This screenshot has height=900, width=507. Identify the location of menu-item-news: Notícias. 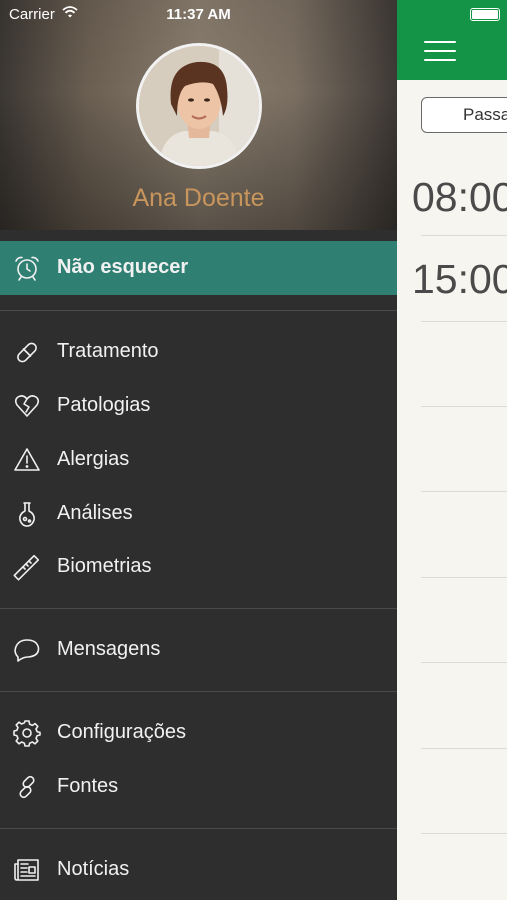
(198, 870).